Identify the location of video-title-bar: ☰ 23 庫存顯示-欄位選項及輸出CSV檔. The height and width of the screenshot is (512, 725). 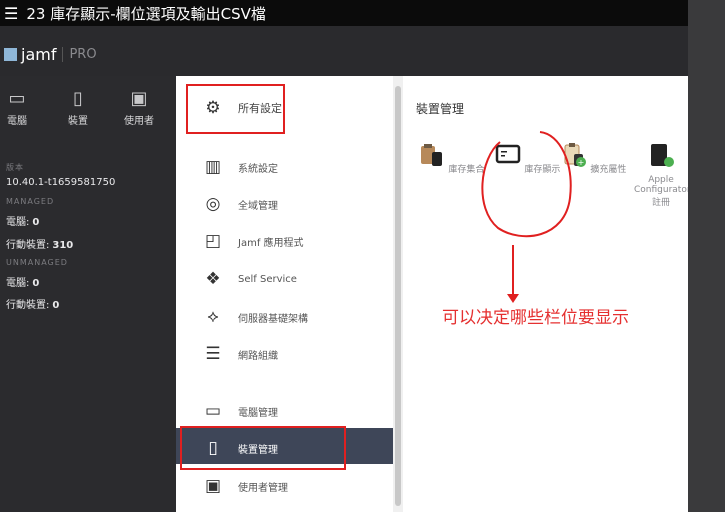
(344, 13).